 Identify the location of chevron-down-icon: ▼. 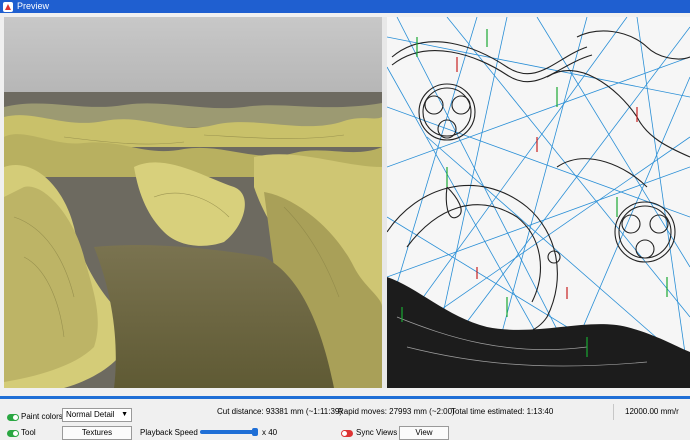
(124, 414).